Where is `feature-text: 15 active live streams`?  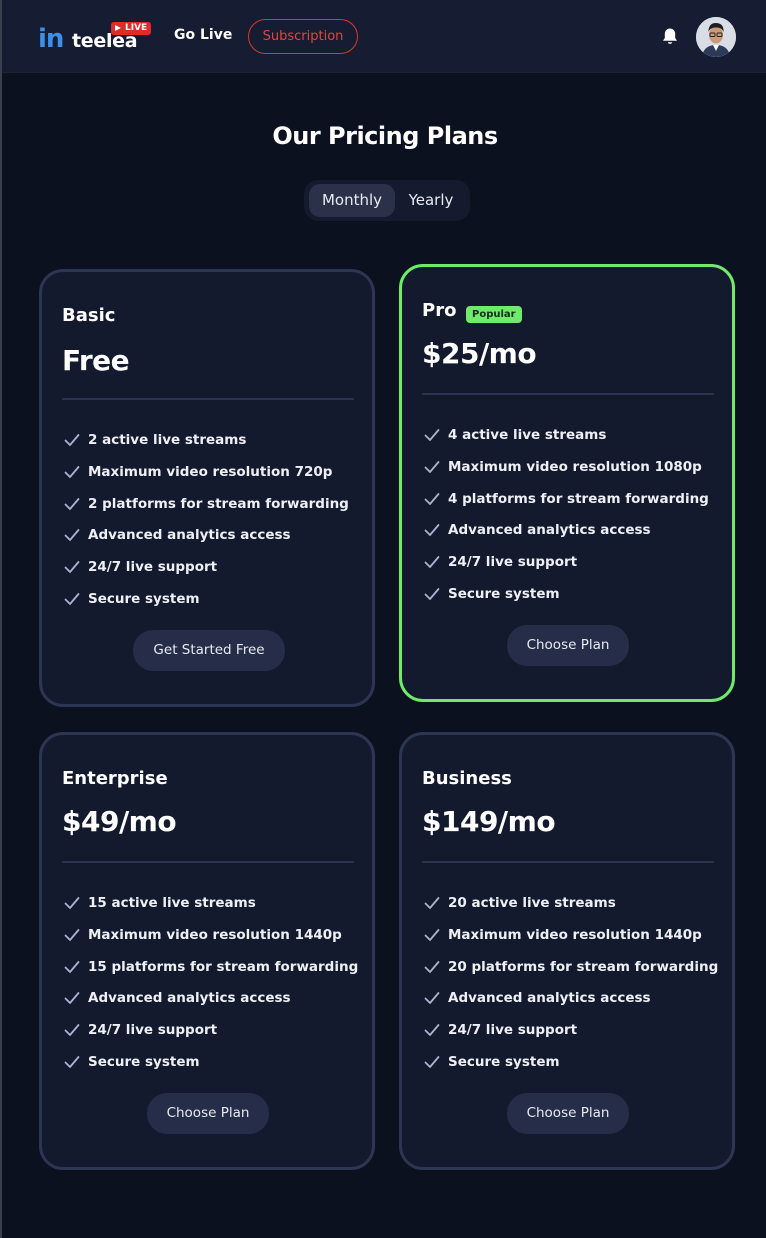 feature-text: 15 active live streams is located at coordinates (172, 903).